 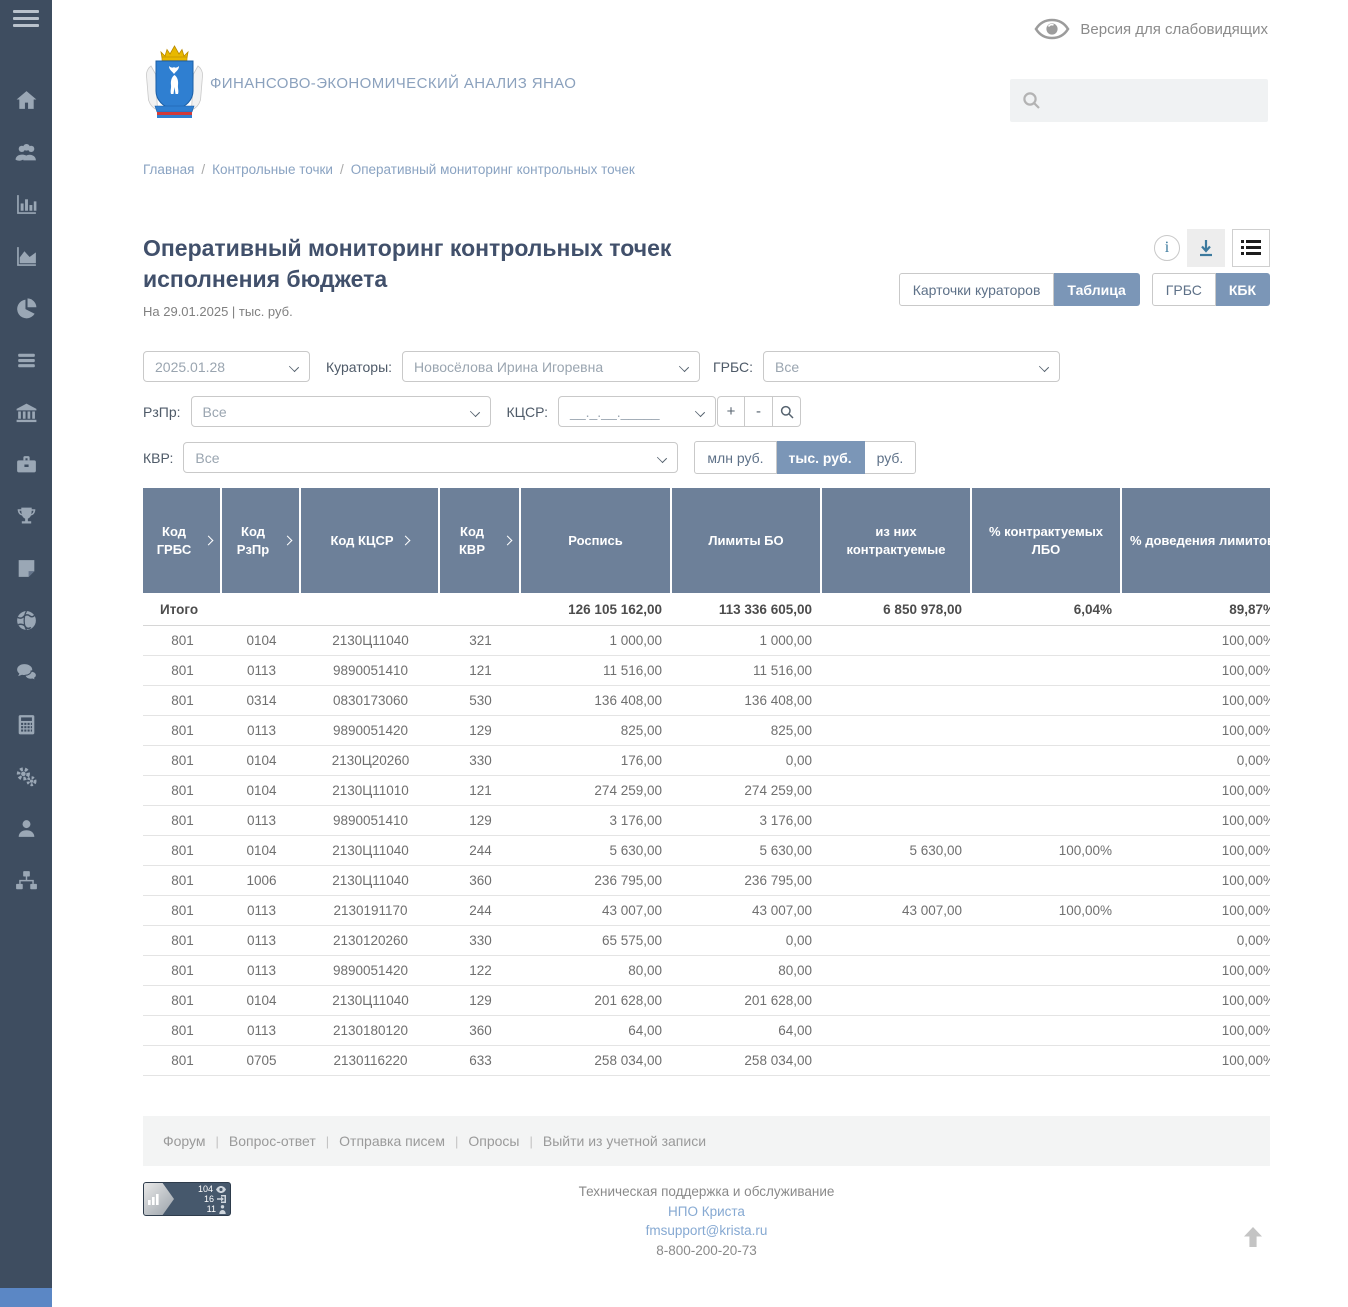 I want to click on briefcase-icon, so click(x=26, y=464).